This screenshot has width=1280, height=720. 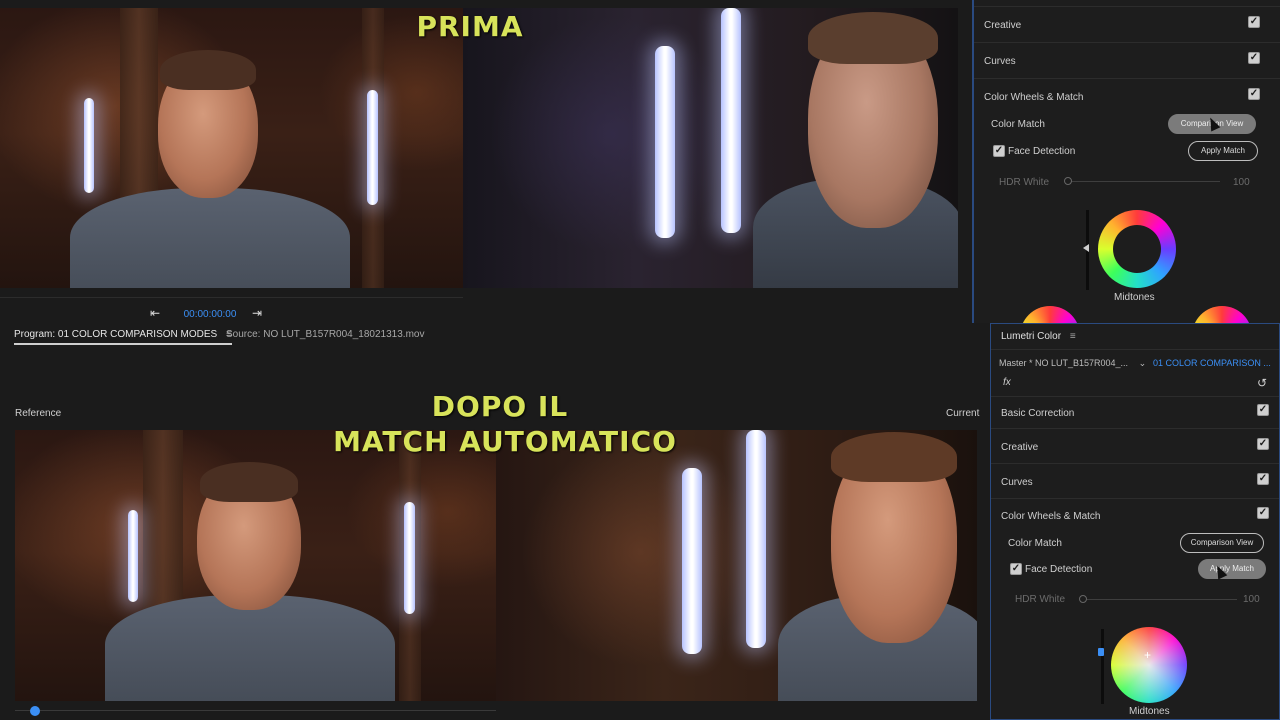 I want to click on master-clip-select: Master * NO LUT_B157R004_... ⌄, so click(x=1072, y=363).